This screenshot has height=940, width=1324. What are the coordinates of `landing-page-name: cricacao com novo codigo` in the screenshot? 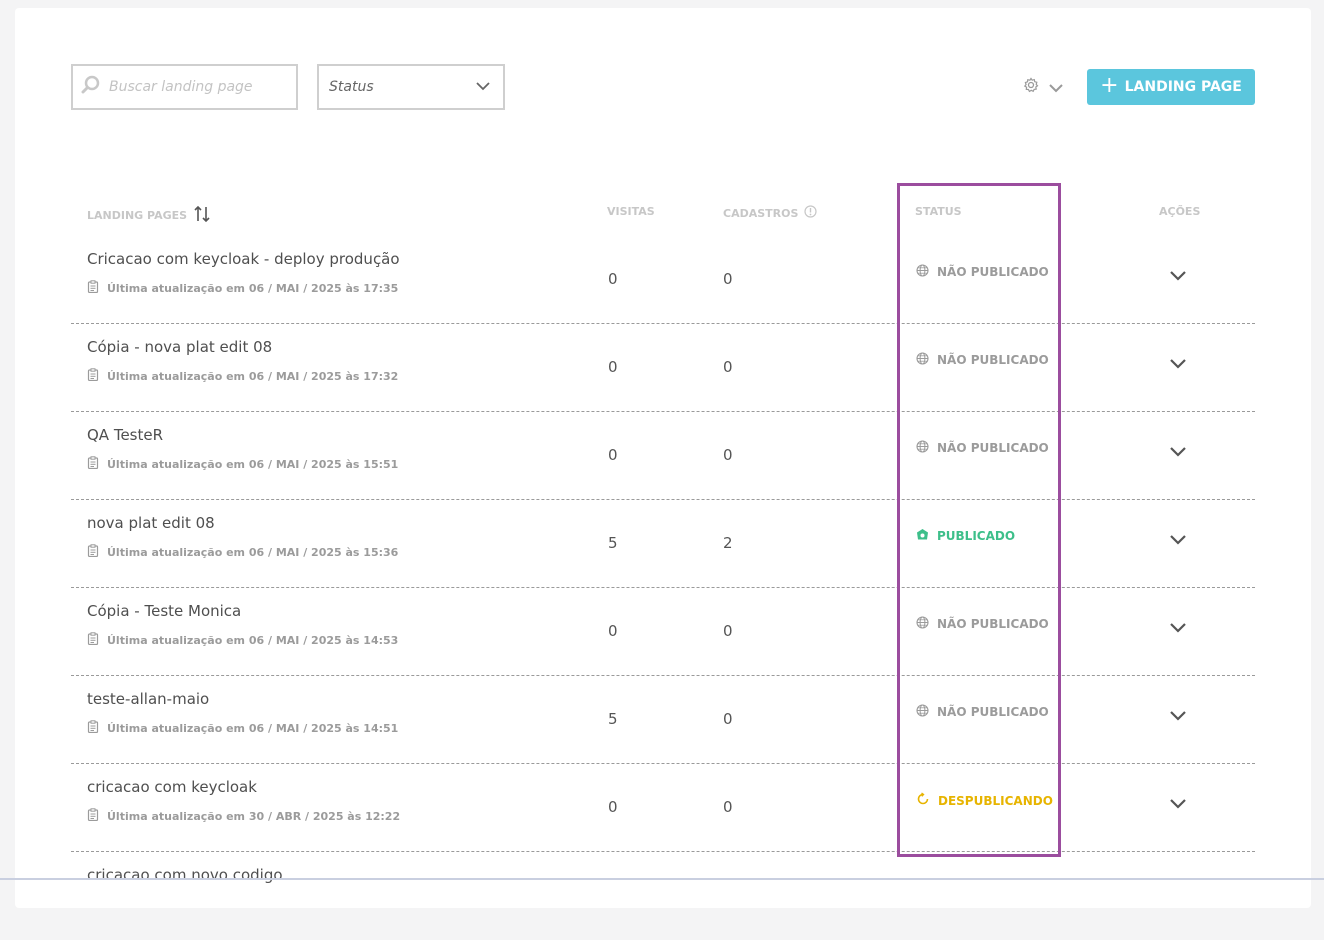 It's located at (185, 875).